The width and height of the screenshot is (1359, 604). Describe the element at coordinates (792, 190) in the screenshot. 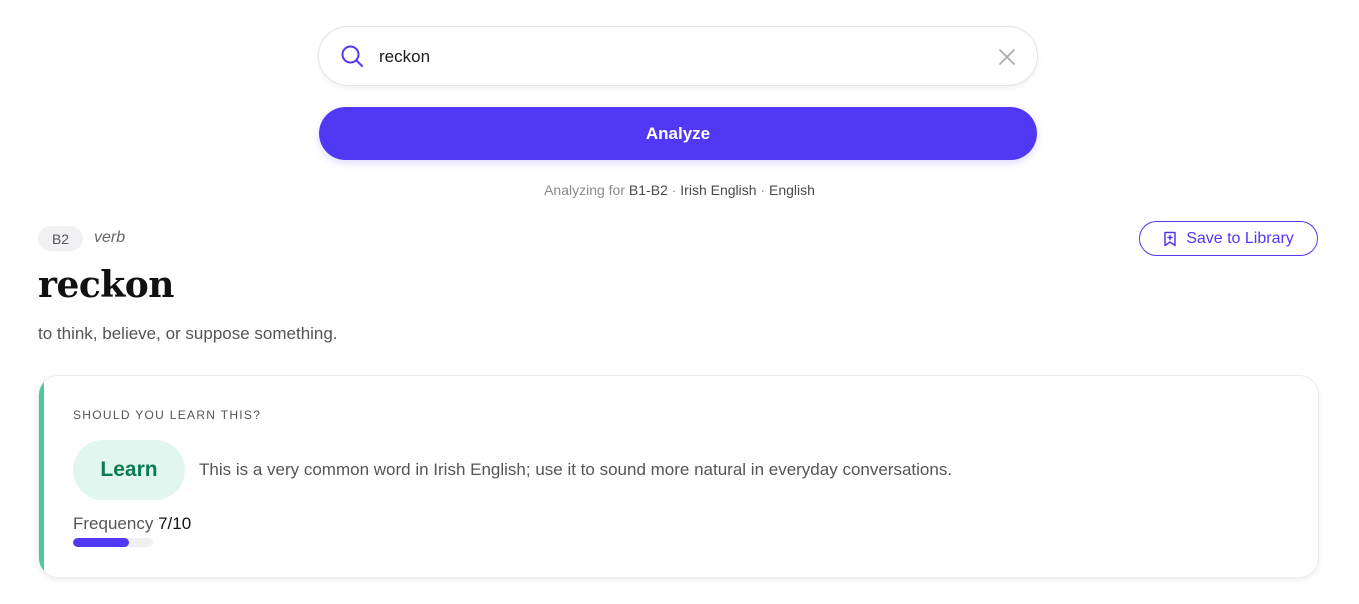

I see `context-language: English` at that location.